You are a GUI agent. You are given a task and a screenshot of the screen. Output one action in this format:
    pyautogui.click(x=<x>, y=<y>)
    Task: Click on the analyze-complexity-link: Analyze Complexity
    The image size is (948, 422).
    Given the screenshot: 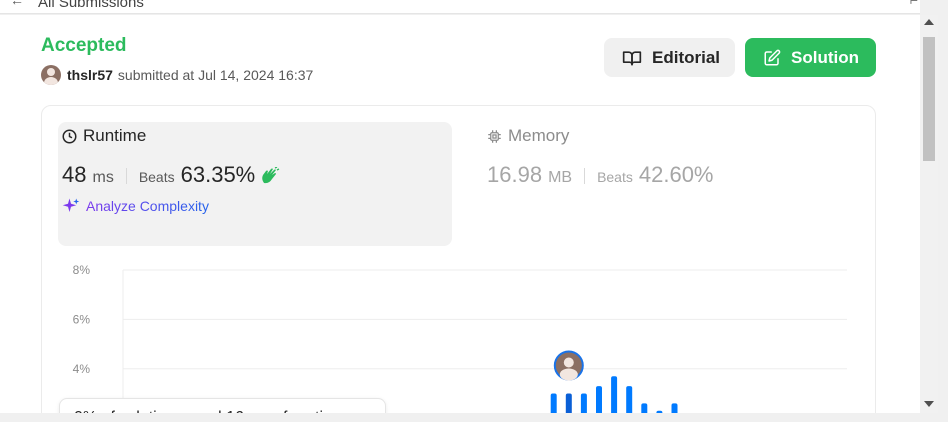 What is the action you would take?
    pyautogui.click(x=135, y=206)
    